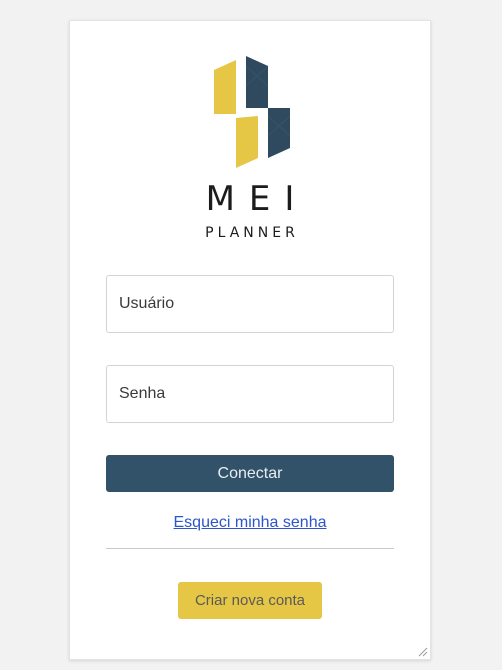 The height and width of the screenshot is (670, 502). What do you see at coordinates (250, 548) in the screenshot?
I see `divider` at bounding box center [250, 548].